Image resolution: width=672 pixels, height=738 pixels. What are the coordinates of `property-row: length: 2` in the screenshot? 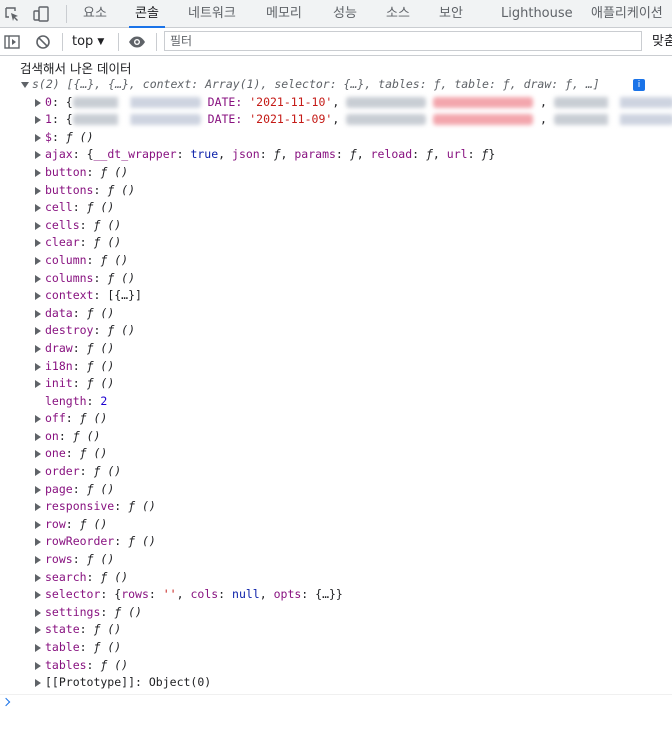 It's located at (336, 402).